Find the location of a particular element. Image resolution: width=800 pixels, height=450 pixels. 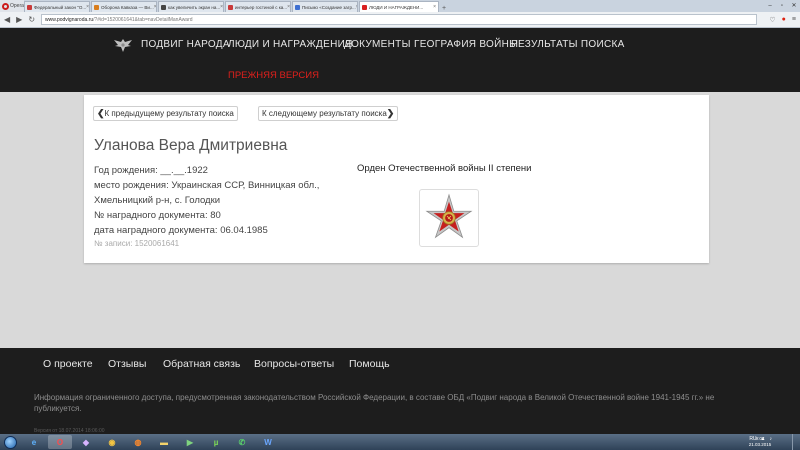

menu-icon: ≡ is located at coordinates (794, 19).